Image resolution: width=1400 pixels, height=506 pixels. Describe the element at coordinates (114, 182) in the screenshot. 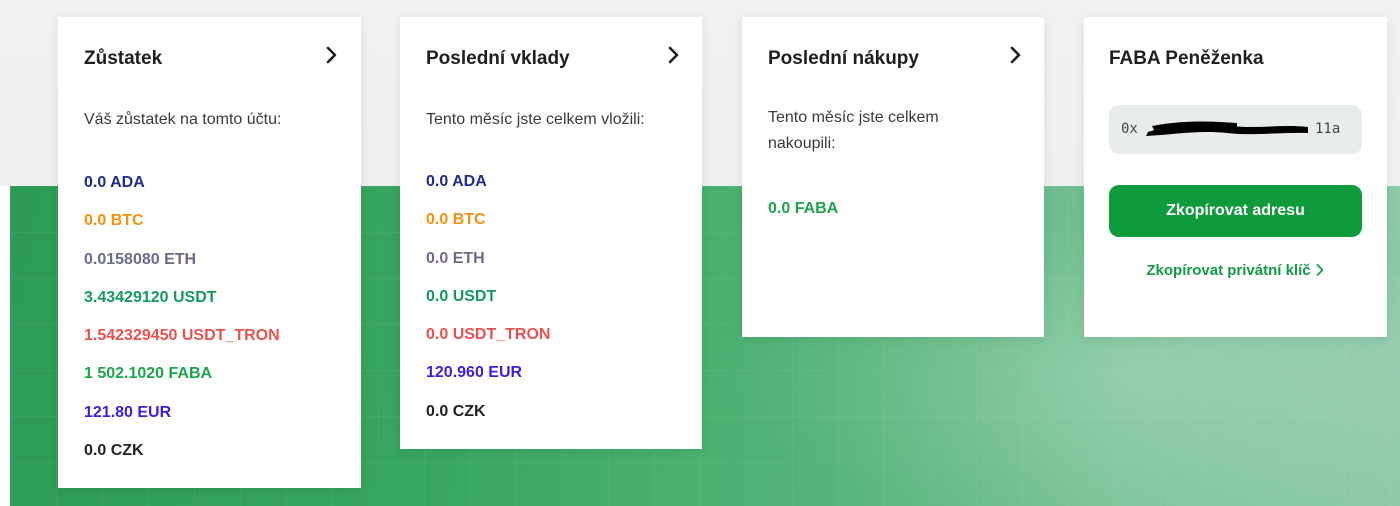

I see `balance-item-ada: 0.0 ADA` at that location.